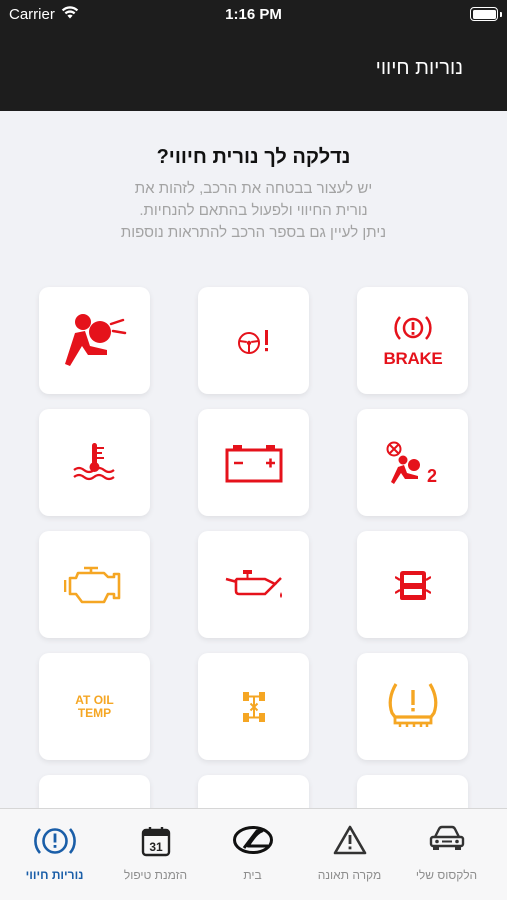 This screenshot has width=507, height=900. I want to click on warning-tile-passenger-airbag: 2, so click(412, 462).